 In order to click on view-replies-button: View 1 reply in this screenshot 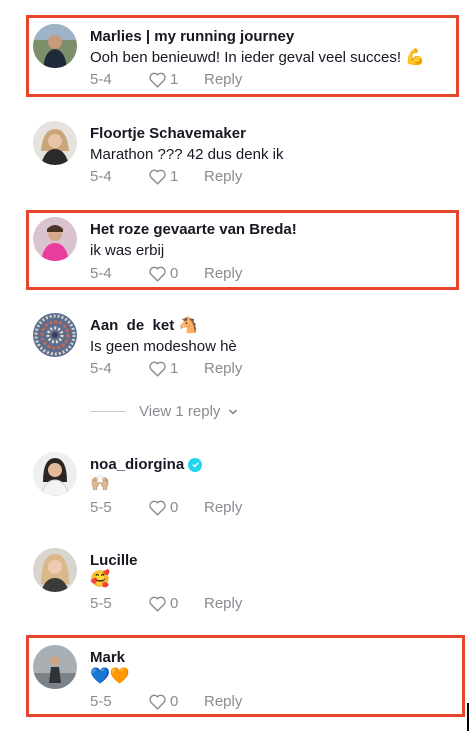, I will do `click(164, 411)`.